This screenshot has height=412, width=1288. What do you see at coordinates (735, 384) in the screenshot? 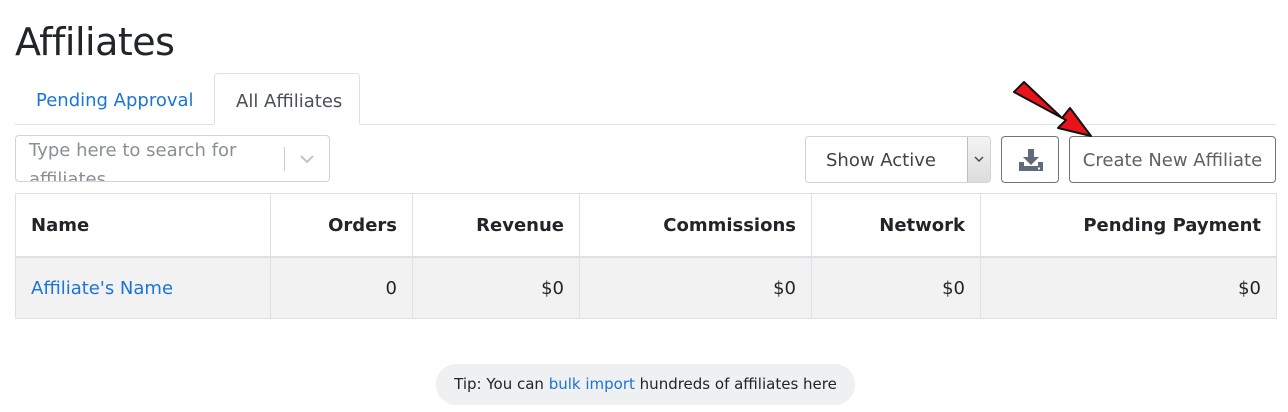
I see `tip-suffix: hundreds of affiliates here` at bounding box center [735, 384].